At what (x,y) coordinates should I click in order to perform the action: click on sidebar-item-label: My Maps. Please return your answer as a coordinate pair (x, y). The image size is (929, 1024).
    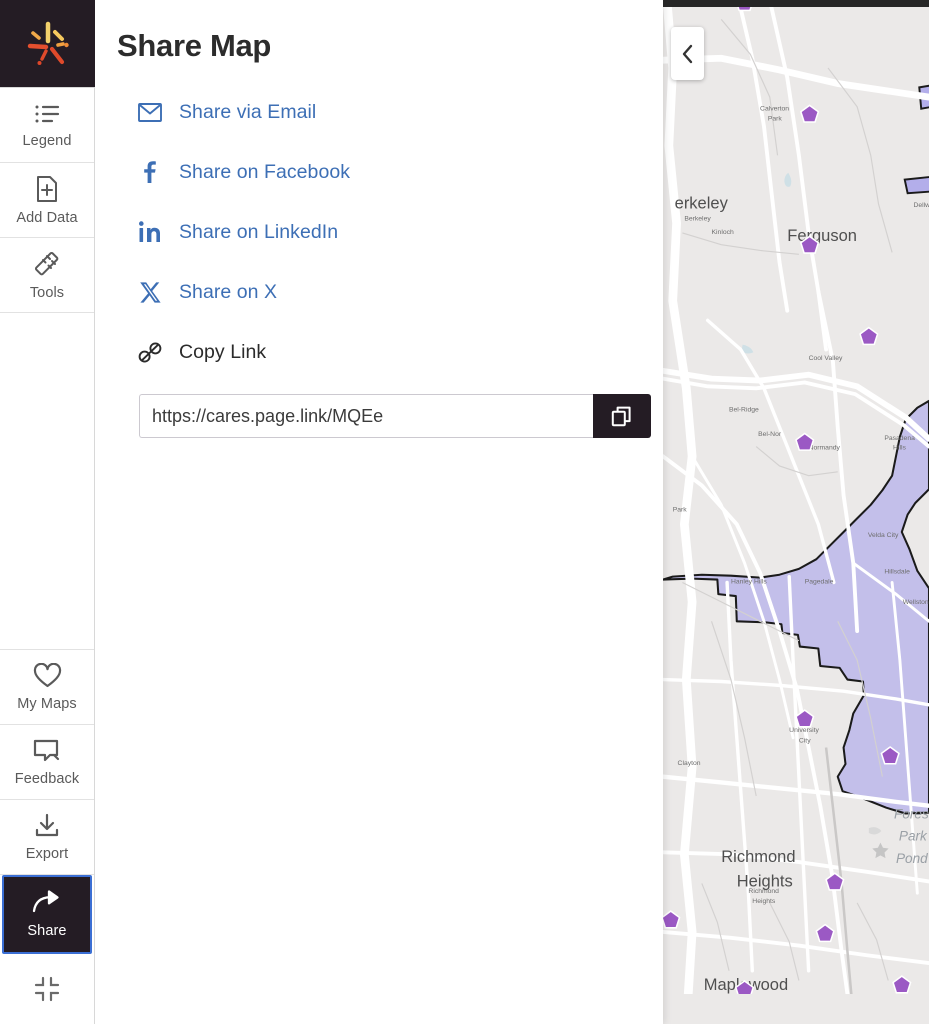
    Looking at the image, I should click on (47, 703).